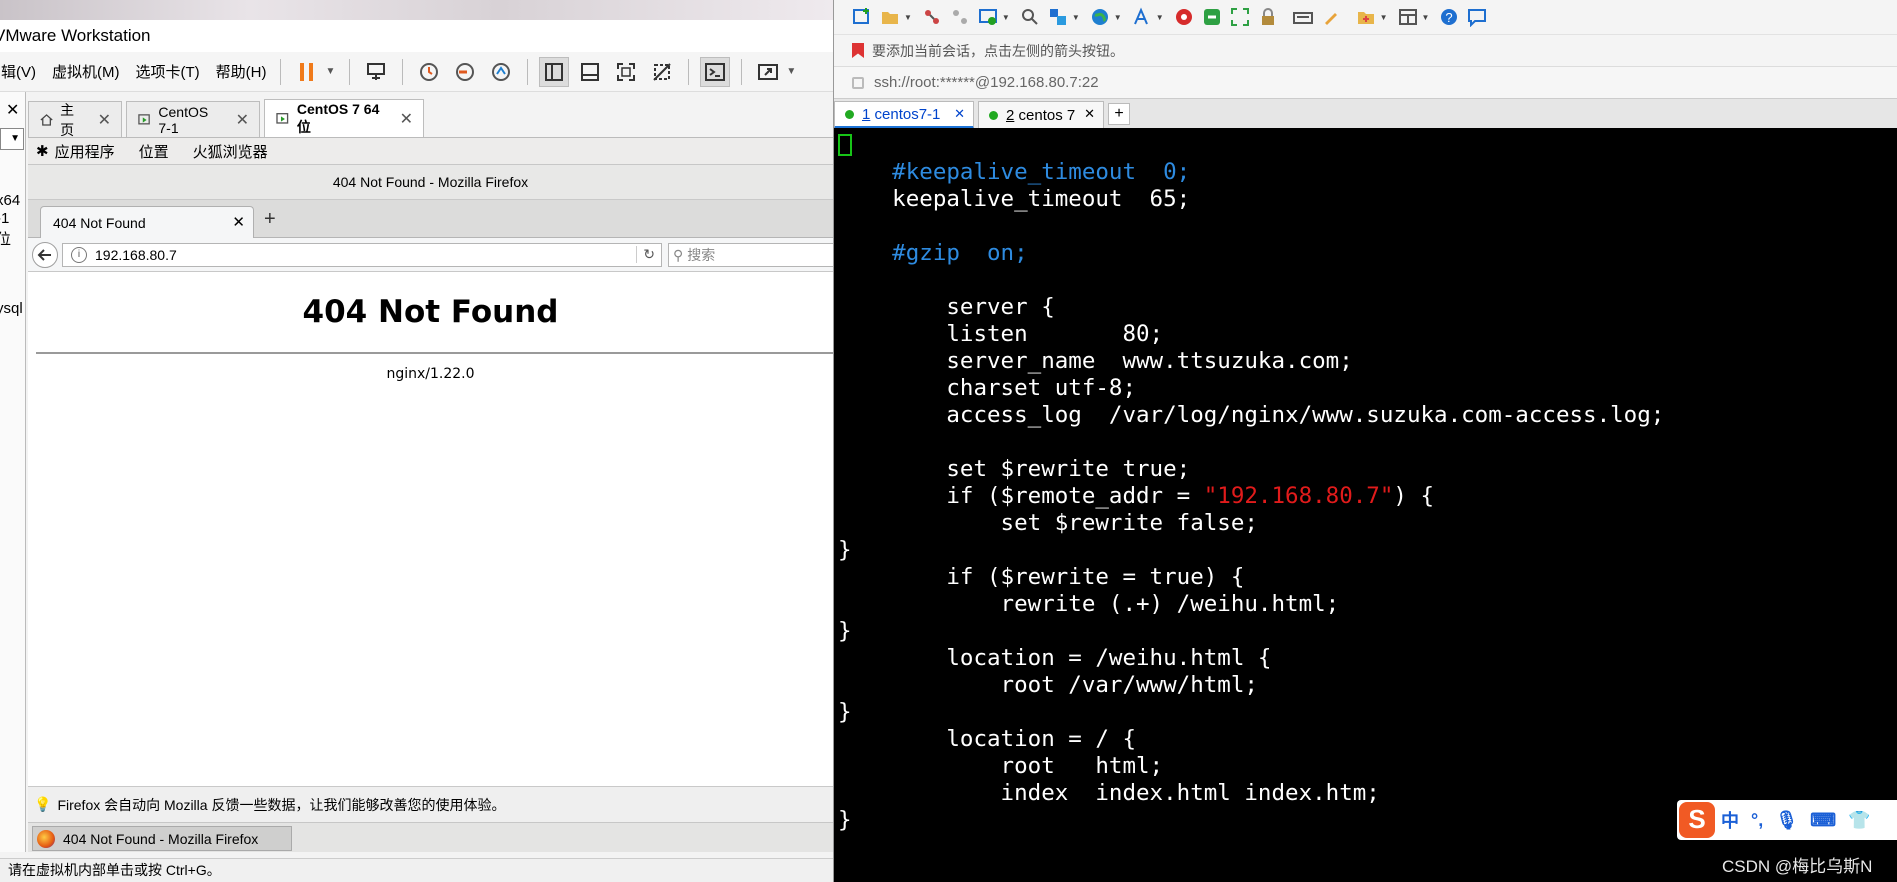 The width and height of the screenshot is (1897, 882). I want to click on full-screen-icon, so click(626, 72).